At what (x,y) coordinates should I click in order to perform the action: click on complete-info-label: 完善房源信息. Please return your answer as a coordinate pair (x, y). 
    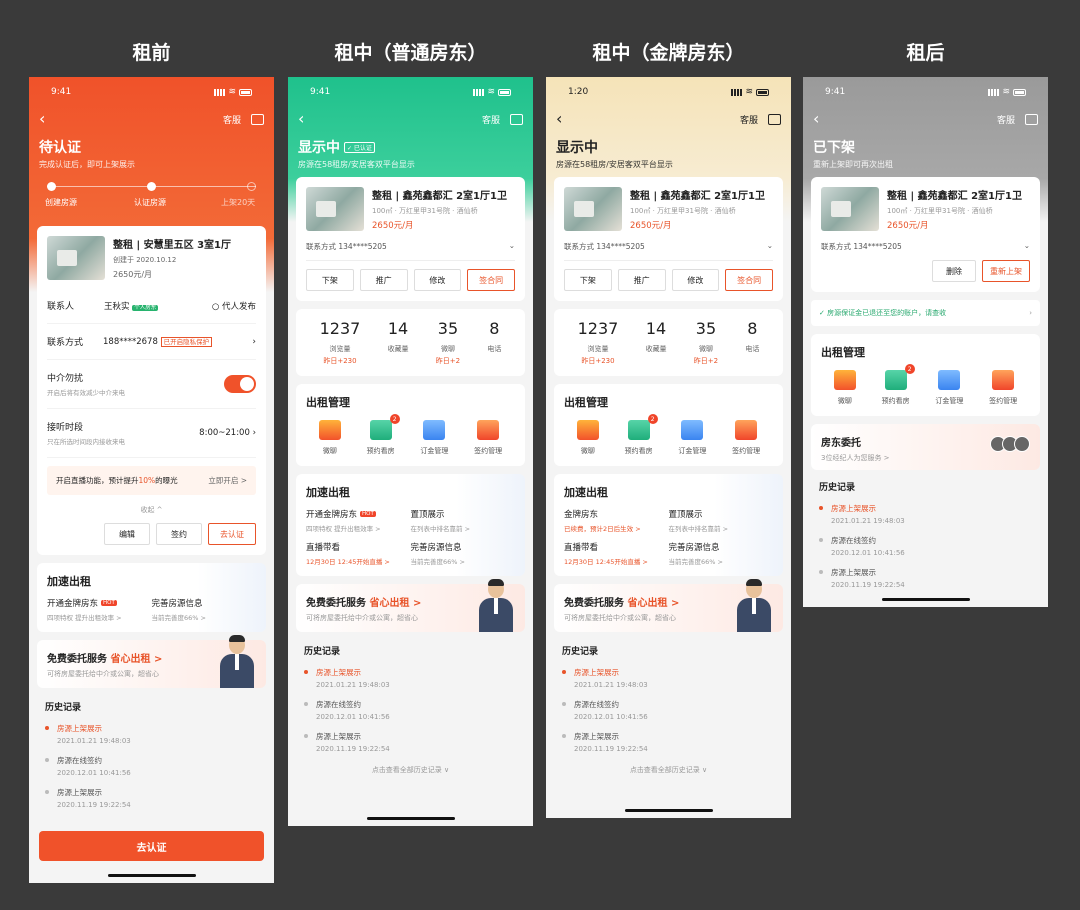
    Looking at the image, I should click on (177, 604).